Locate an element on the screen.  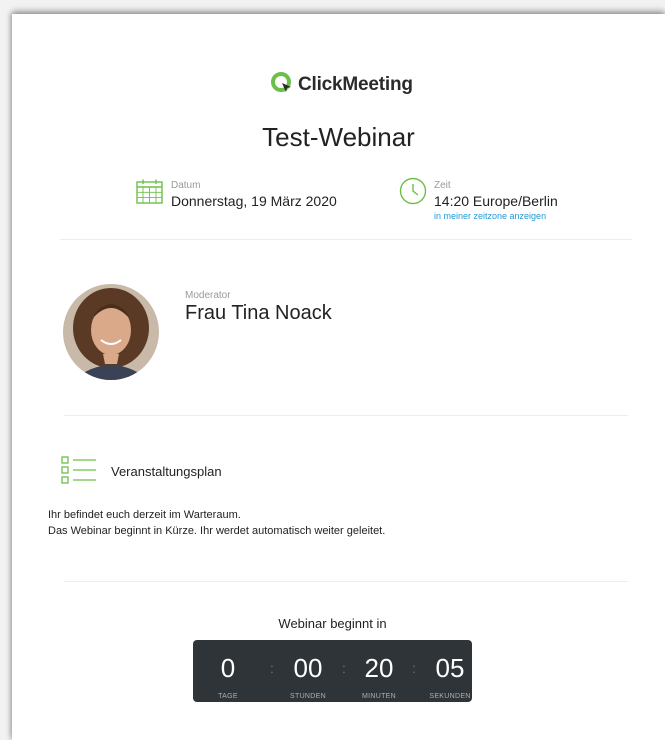
timezone-link: in meiner zeitzone anzeigen is located at coordinates (496, 216).